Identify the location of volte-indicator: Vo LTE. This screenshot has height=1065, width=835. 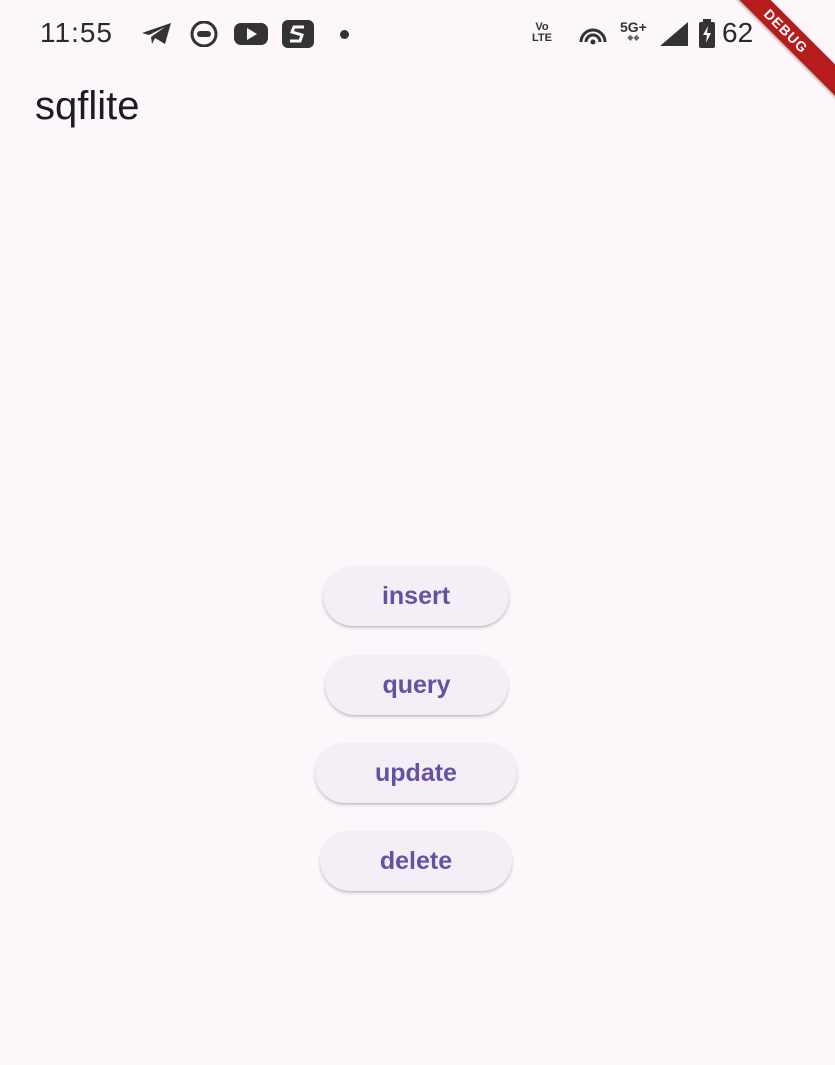
(542, 32).